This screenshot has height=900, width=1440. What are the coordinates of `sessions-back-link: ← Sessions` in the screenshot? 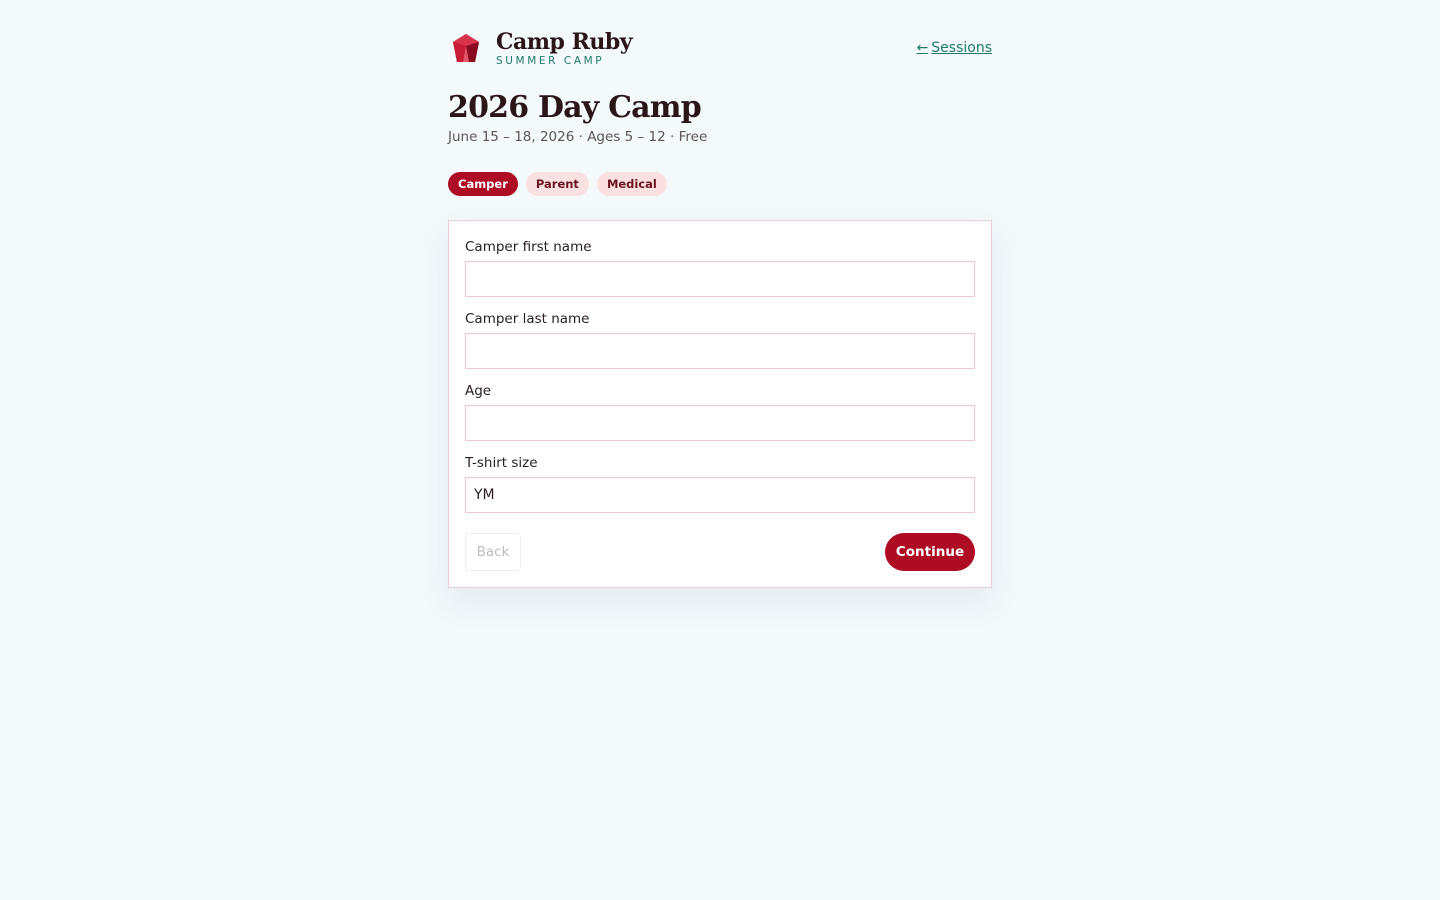 It's located at (954, 48).